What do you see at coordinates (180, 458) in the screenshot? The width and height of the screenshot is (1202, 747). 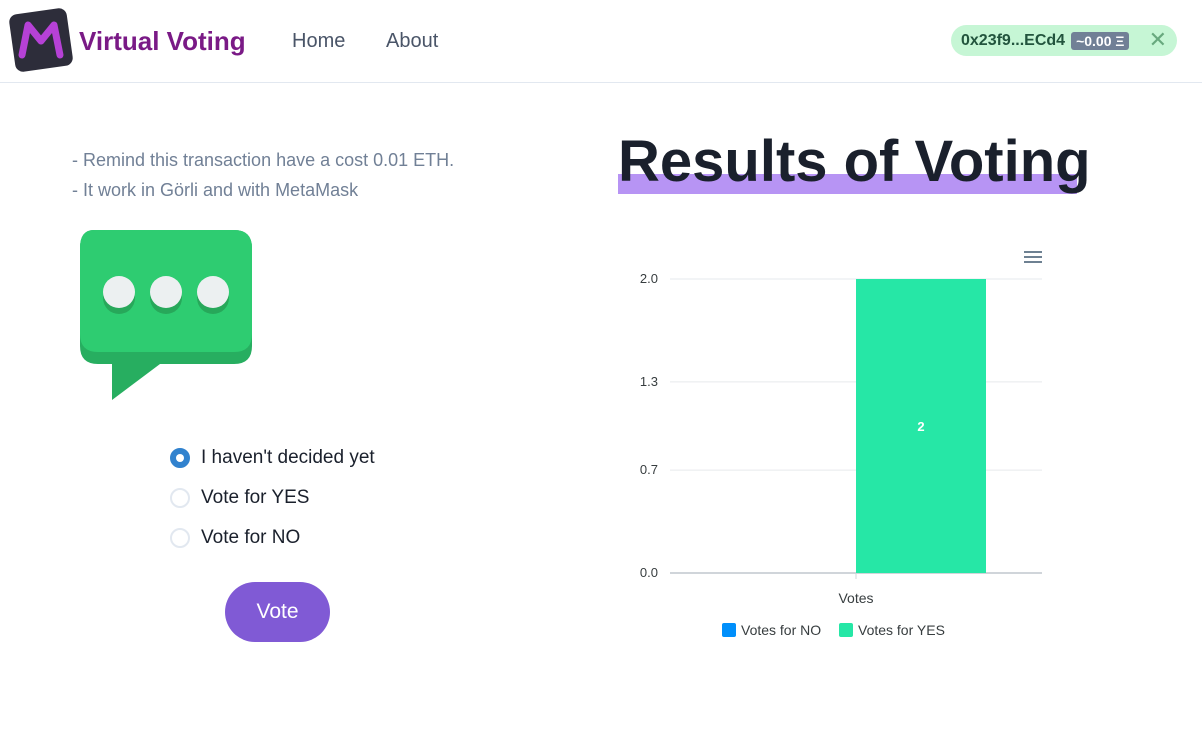 I see `radio-undecided` at bounding box center [180, 458].